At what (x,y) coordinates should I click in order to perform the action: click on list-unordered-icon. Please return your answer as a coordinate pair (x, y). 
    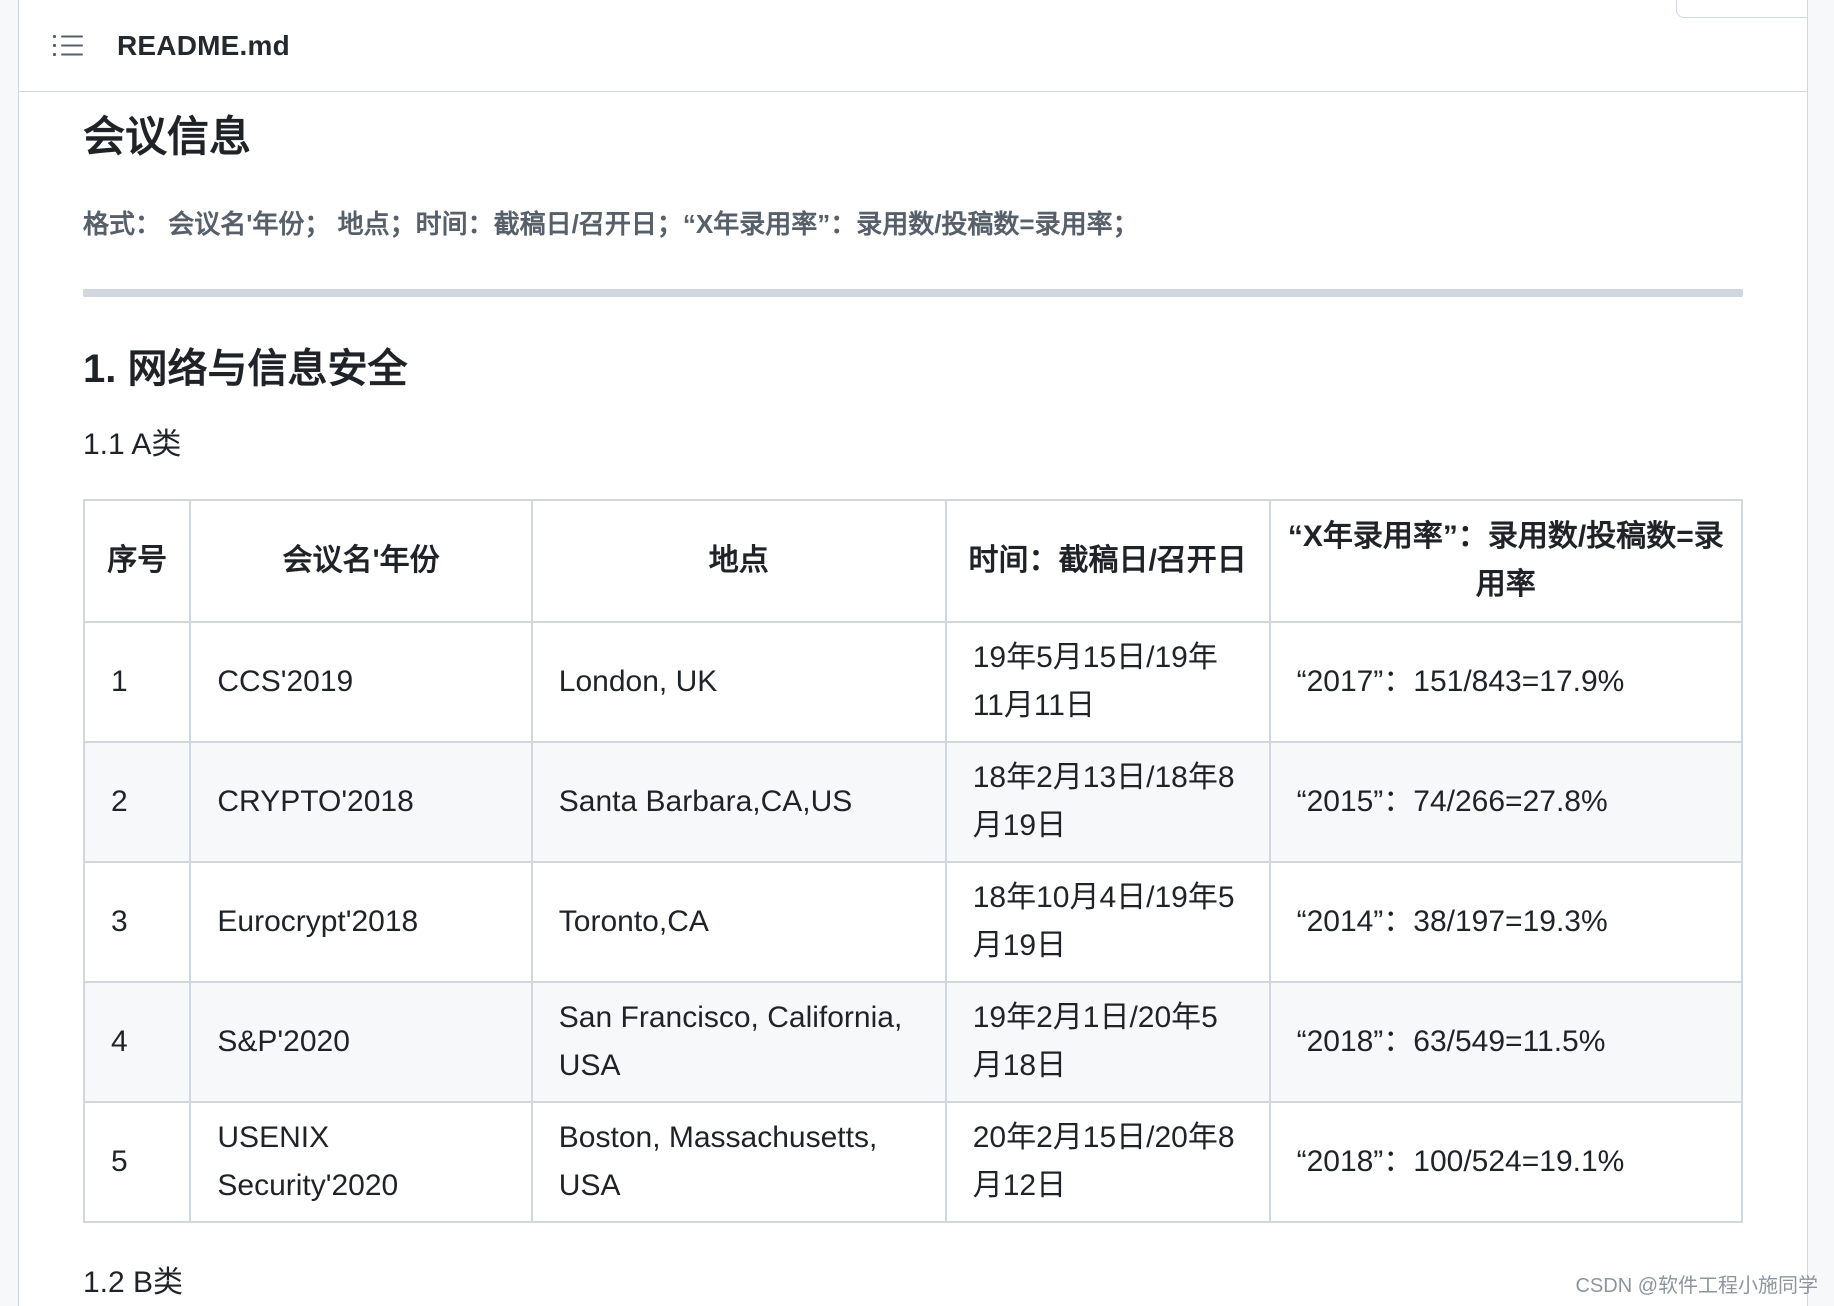
    Looking at the image, I should click on (68, 45).